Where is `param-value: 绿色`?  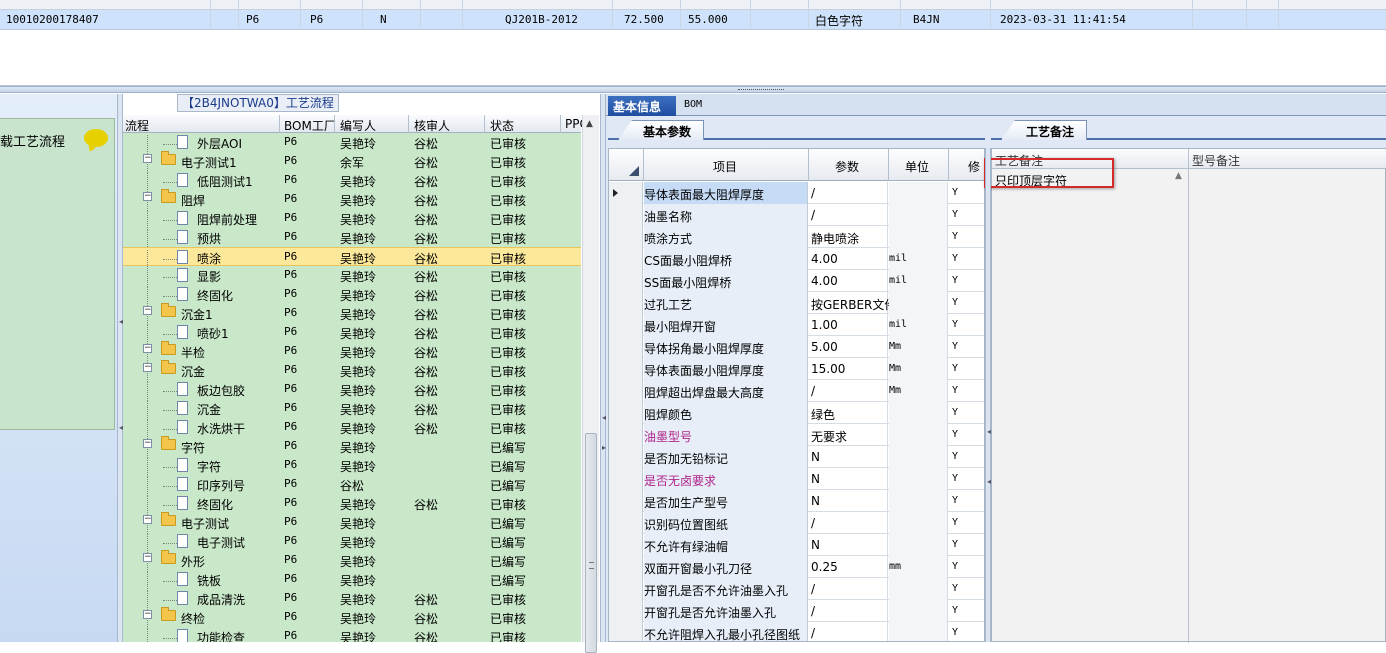
param-value: 绿色 is located at coordinates (848, 413).